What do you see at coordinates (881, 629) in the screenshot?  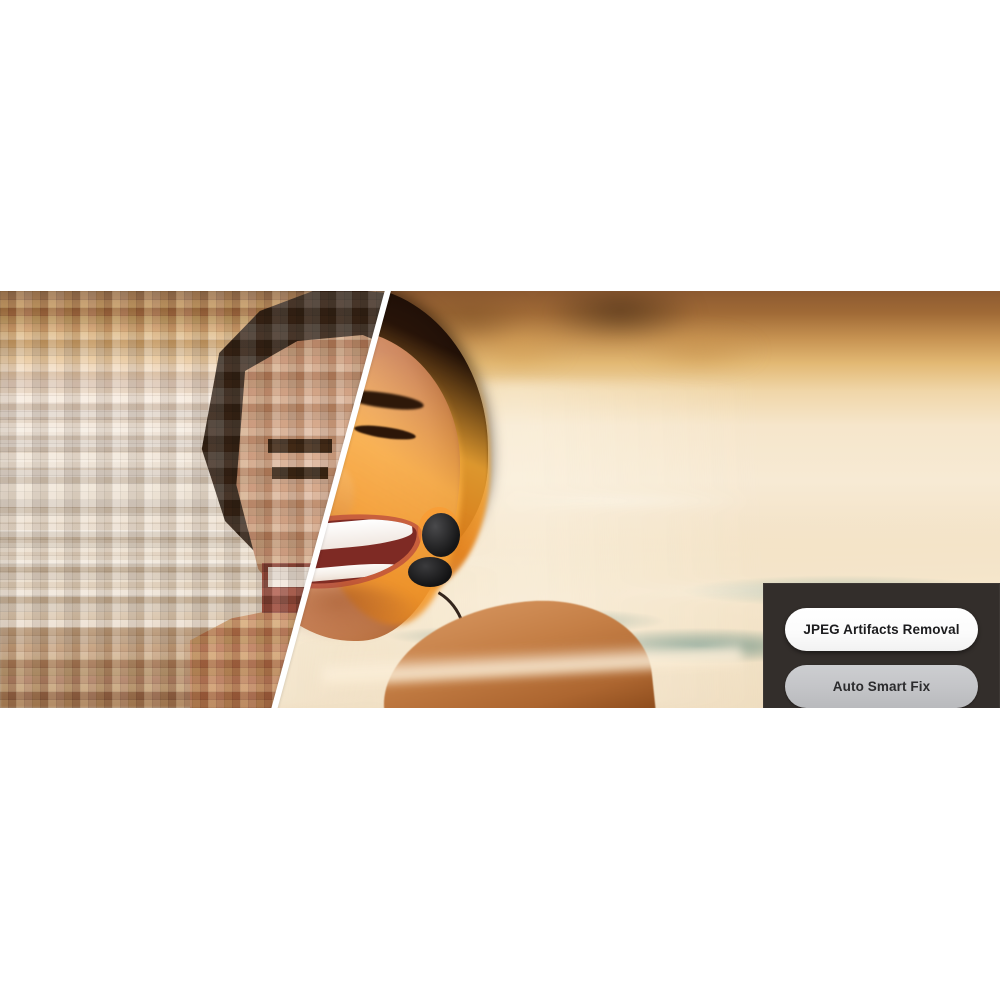 I see `quick-action-jpeg-artifacts-removal: JPEG Artifacts Removal` at bounding box center [881, 629].